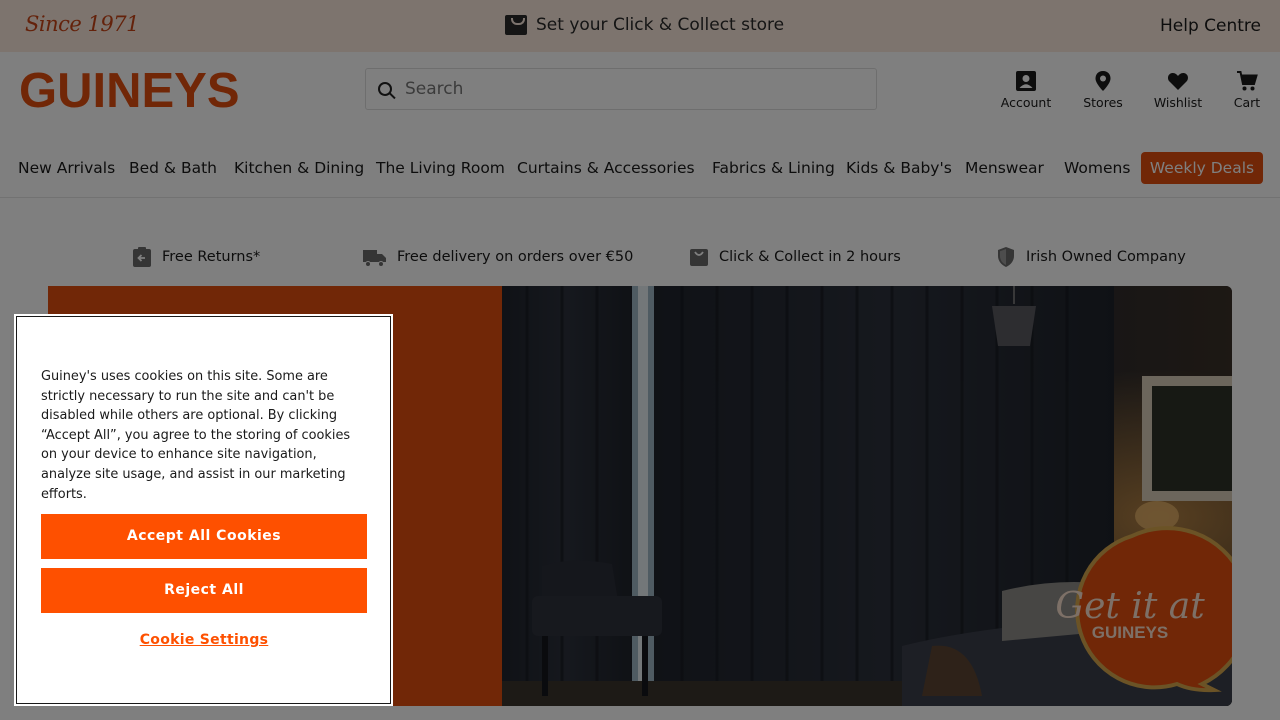 This screenshot has height=720, width=1280. Describe the element at coordinates (204, 590) in the screenshot. I see `reject-all-button: Reject All` at that location.